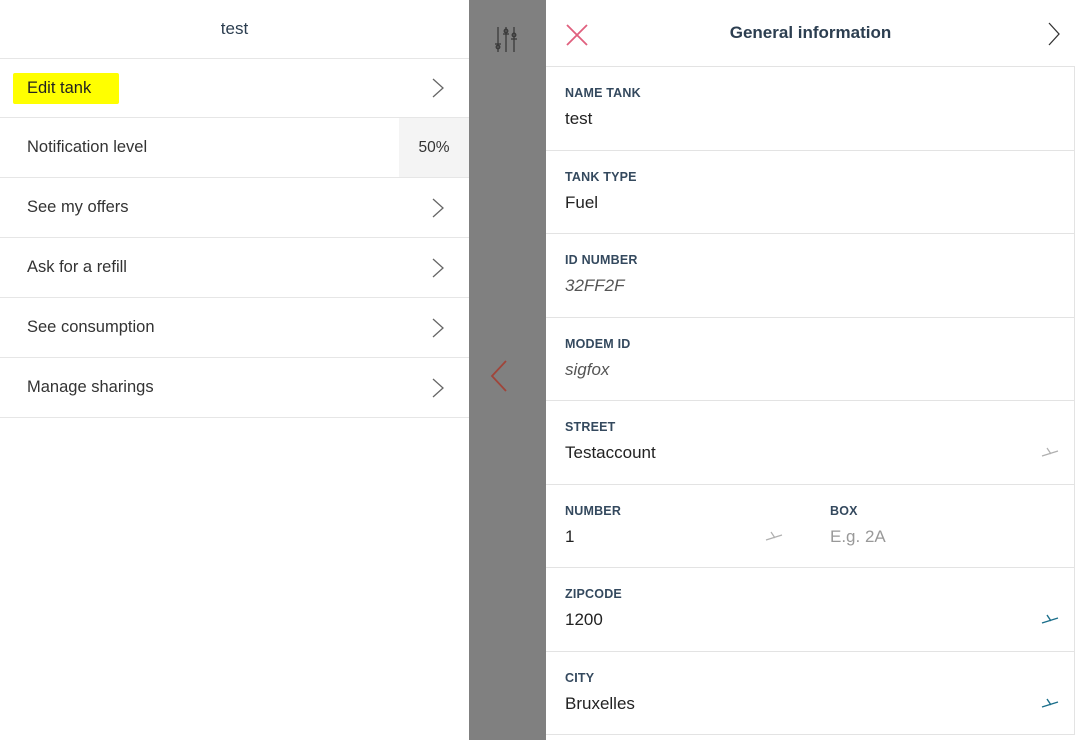  I want to click on field-zipcode: ZIPCODE 1200, so click(810, 610).